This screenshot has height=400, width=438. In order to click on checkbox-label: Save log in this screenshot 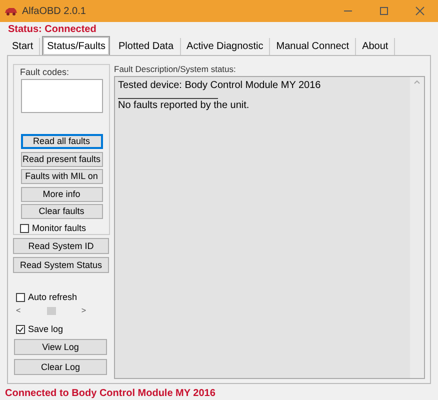, I will do `click(46, 329)`.